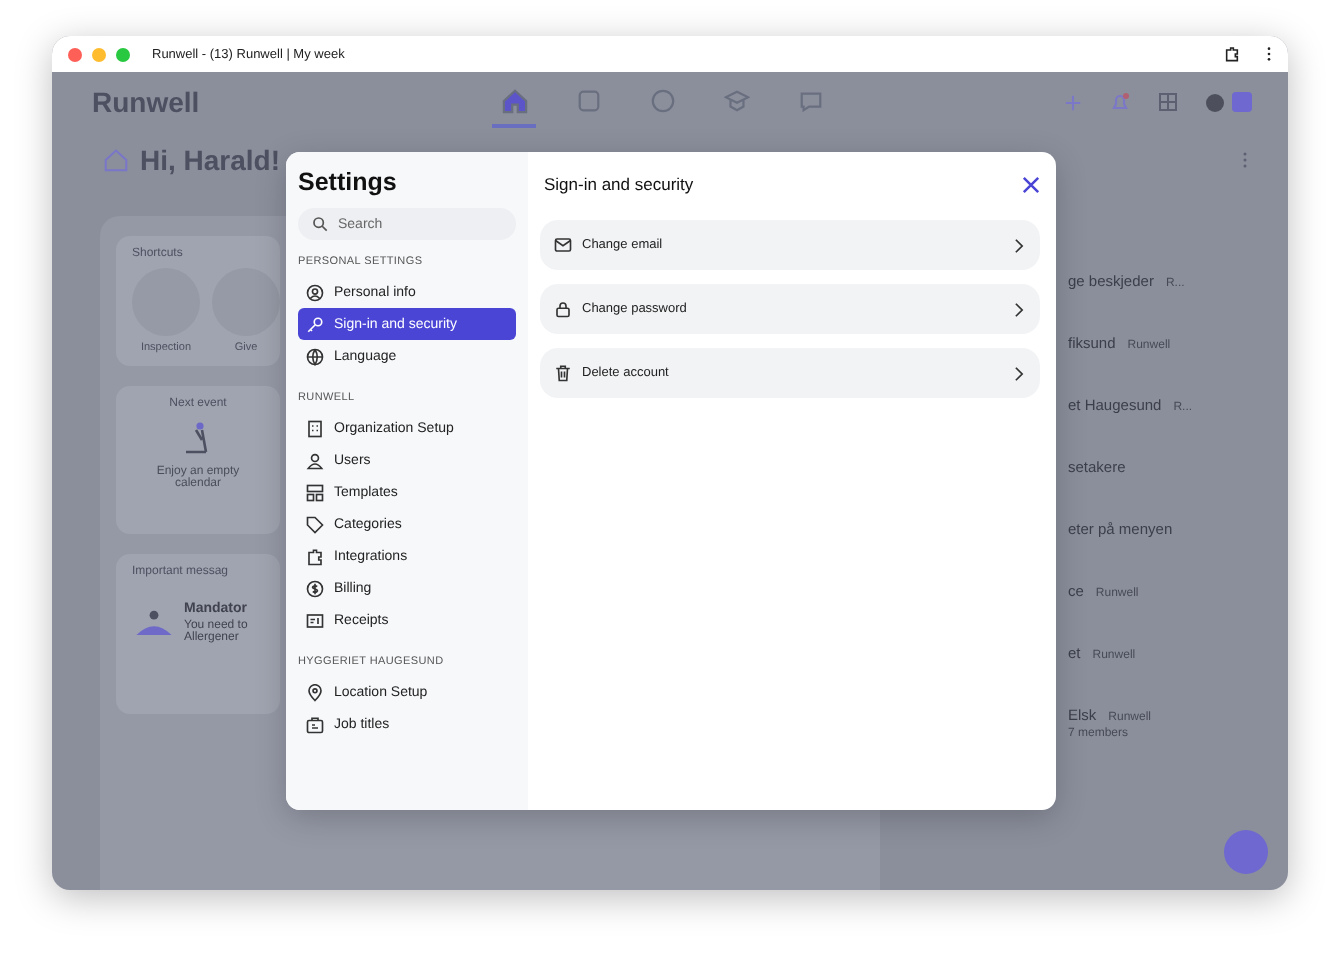  I want to click on layout-icon, so click(315, 492).